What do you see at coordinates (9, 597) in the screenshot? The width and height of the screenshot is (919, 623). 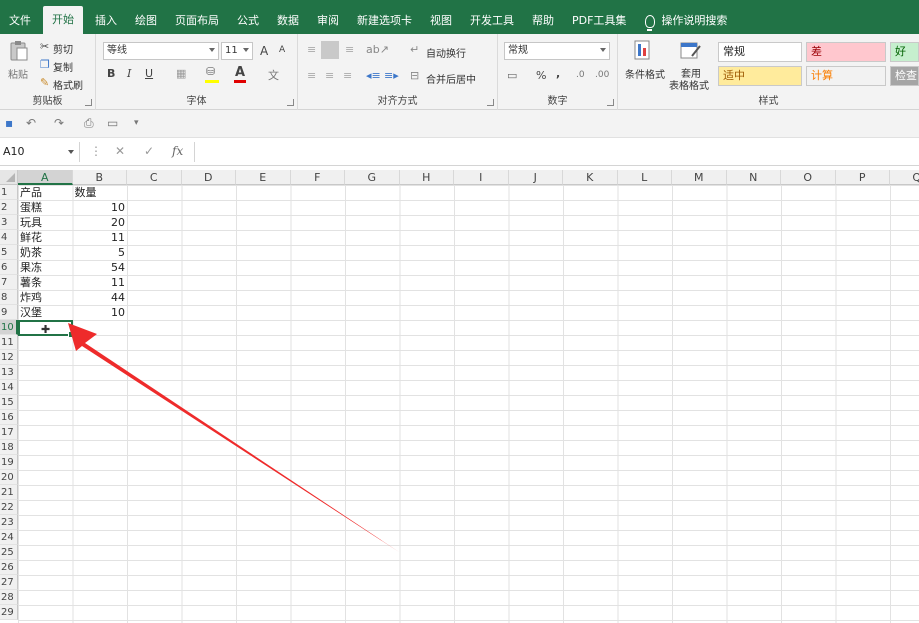 I see `row-header-28: 28` at bounding box center [9, 597].